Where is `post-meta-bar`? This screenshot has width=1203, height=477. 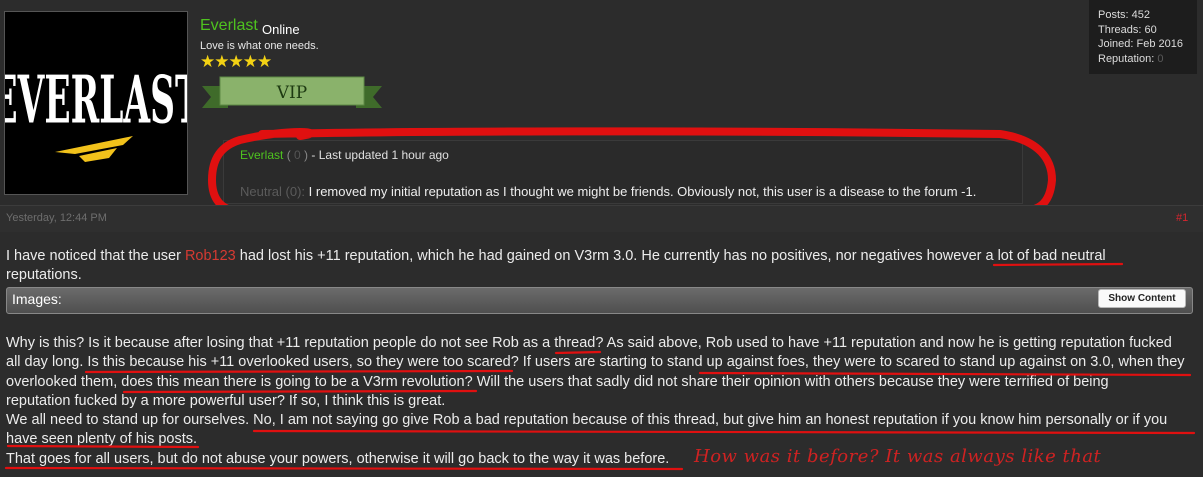
post-meta-bar is located at coordinates (601, 219).